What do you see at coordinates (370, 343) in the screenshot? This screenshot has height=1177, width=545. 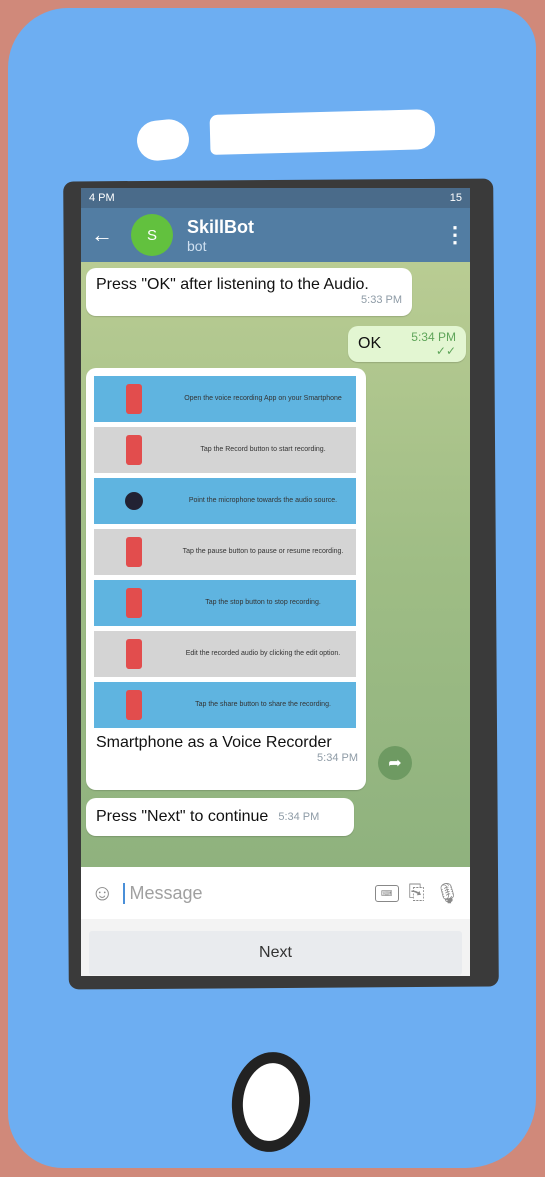 I see `message-text: OK` at bounding box center [370, 343].